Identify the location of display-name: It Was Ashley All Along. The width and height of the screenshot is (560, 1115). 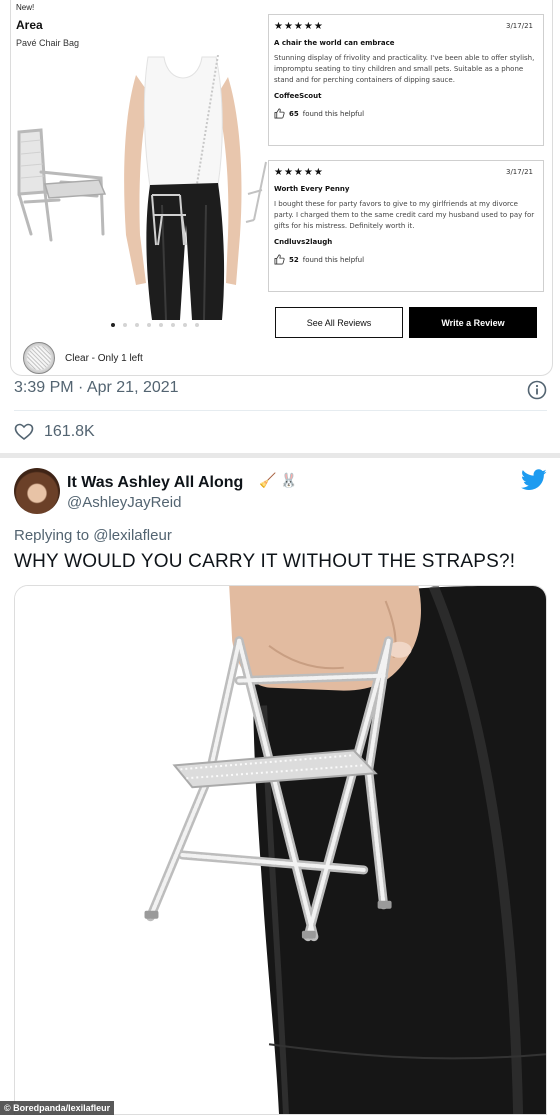
(155, 483).